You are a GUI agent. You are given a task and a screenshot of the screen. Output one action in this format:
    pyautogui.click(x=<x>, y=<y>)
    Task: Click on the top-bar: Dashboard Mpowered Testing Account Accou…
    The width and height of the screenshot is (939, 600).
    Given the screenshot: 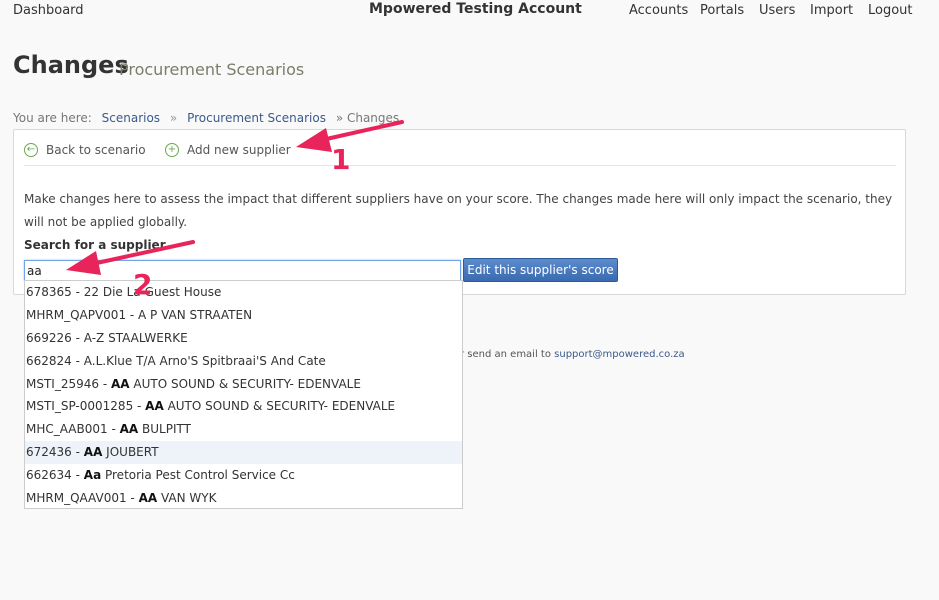 What is the action you would take?
    pyautogui.click(x=469, y=12)
    